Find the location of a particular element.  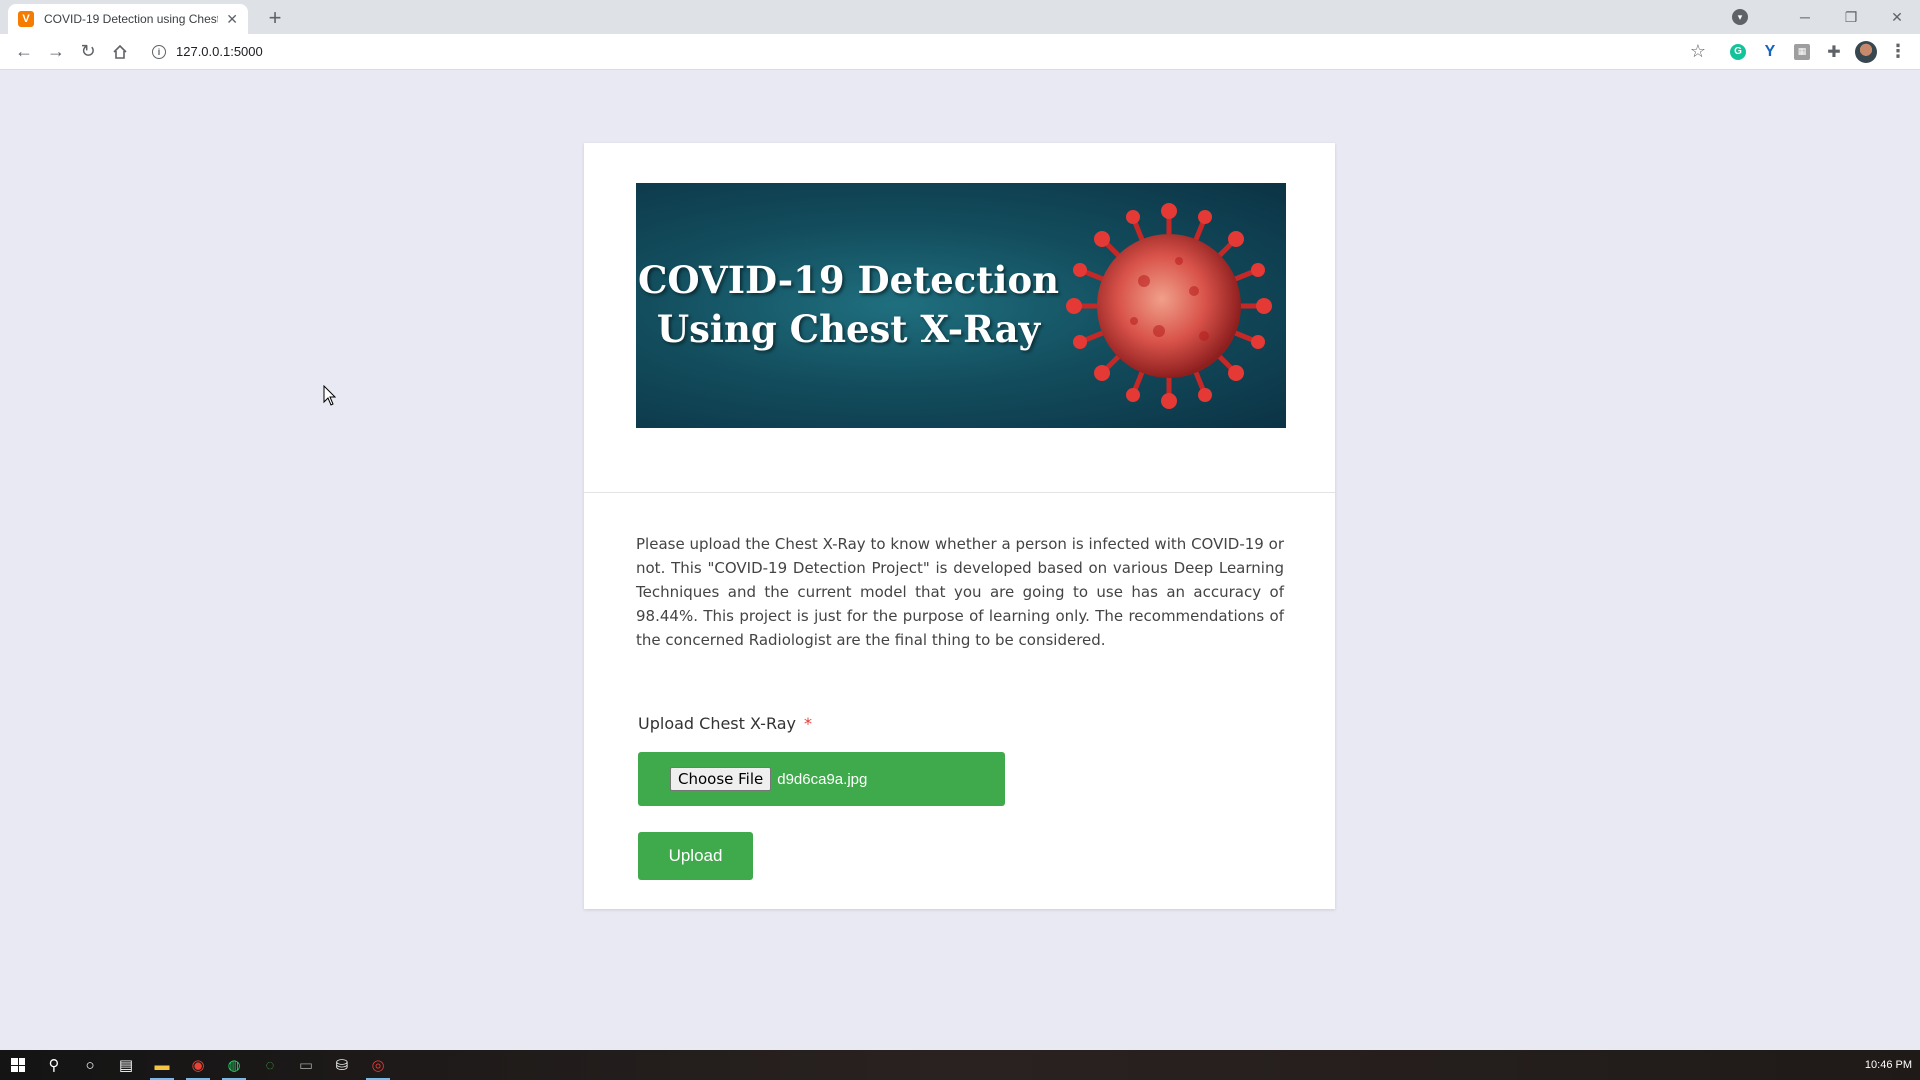

coronavirus-illustration is located at coordinates (1169, 306).